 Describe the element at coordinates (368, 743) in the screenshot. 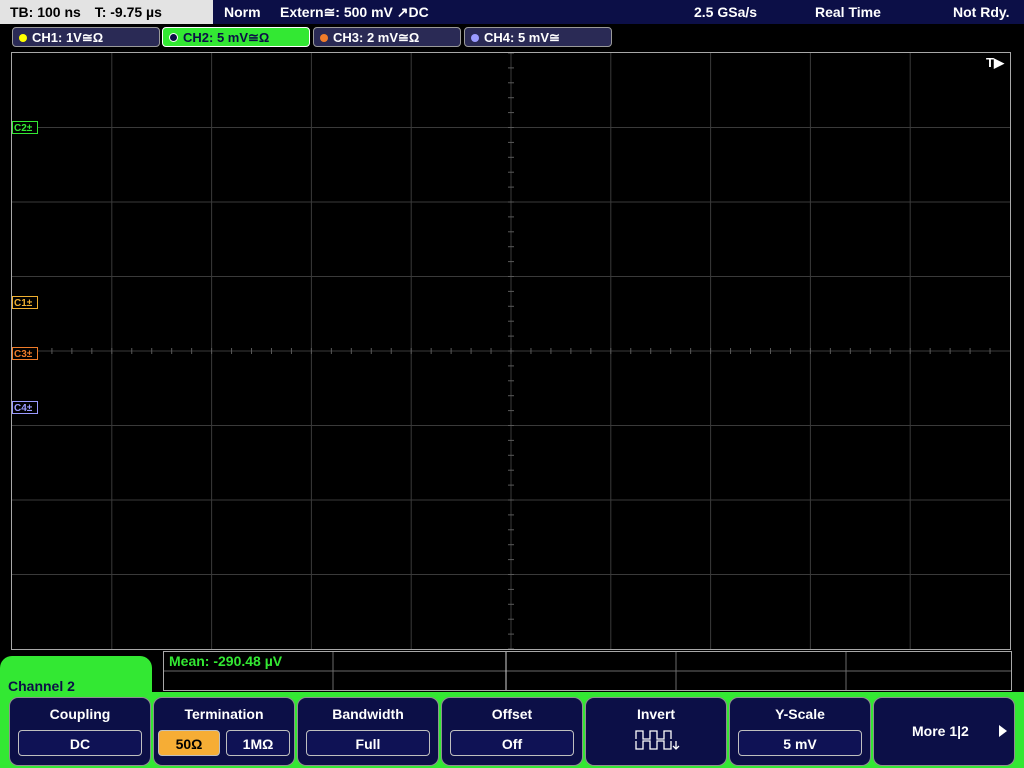

I see `bandwidth-value: Full` at that location.